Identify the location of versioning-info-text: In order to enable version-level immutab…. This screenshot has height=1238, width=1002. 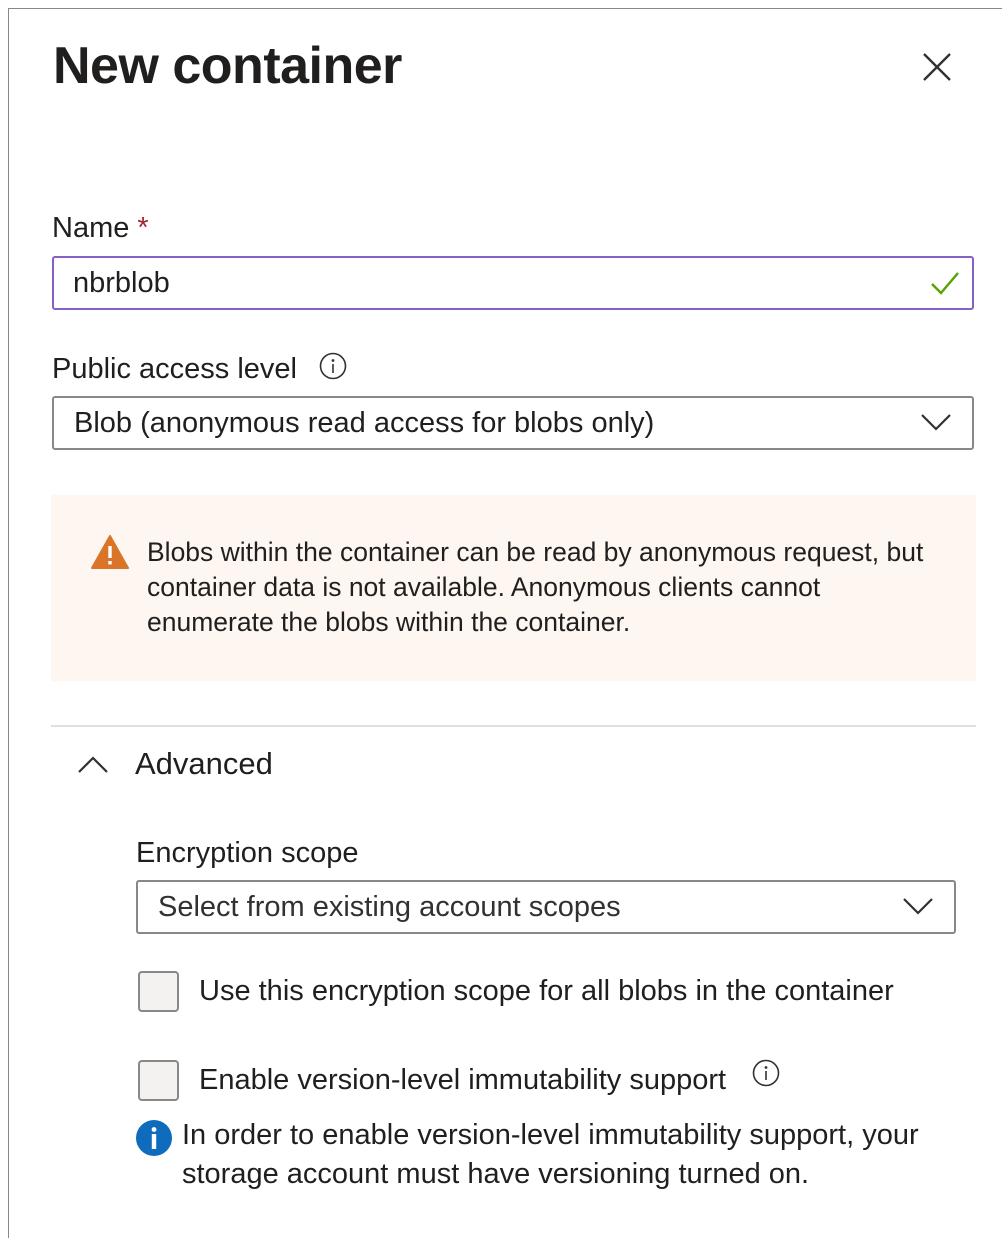
(550, 1154).